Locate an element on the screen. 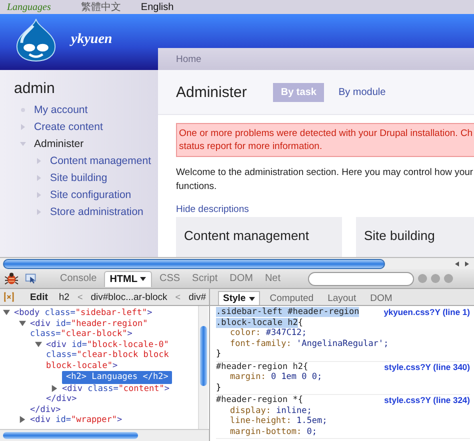 The height and width of the screenshot is (441, 474). html-node: <body class="sidebar-left"> is located at coordinates (105, 313).